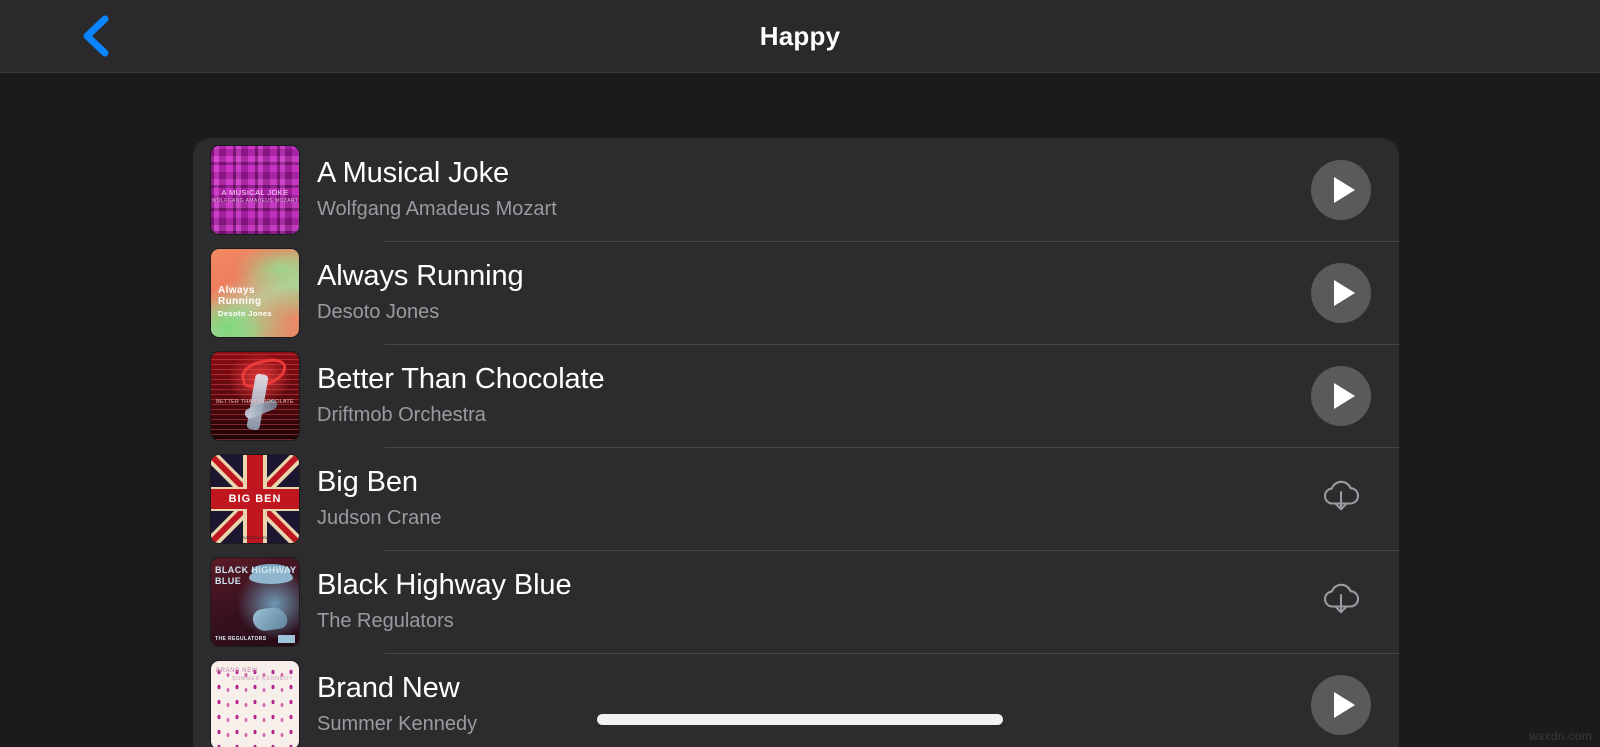 Image resolution: width=1600 pixels, height=747 pixels. Describe the element at coordinates (378, 312) in the screenshot. I see `track-artist: Desoto Jones` at that location.